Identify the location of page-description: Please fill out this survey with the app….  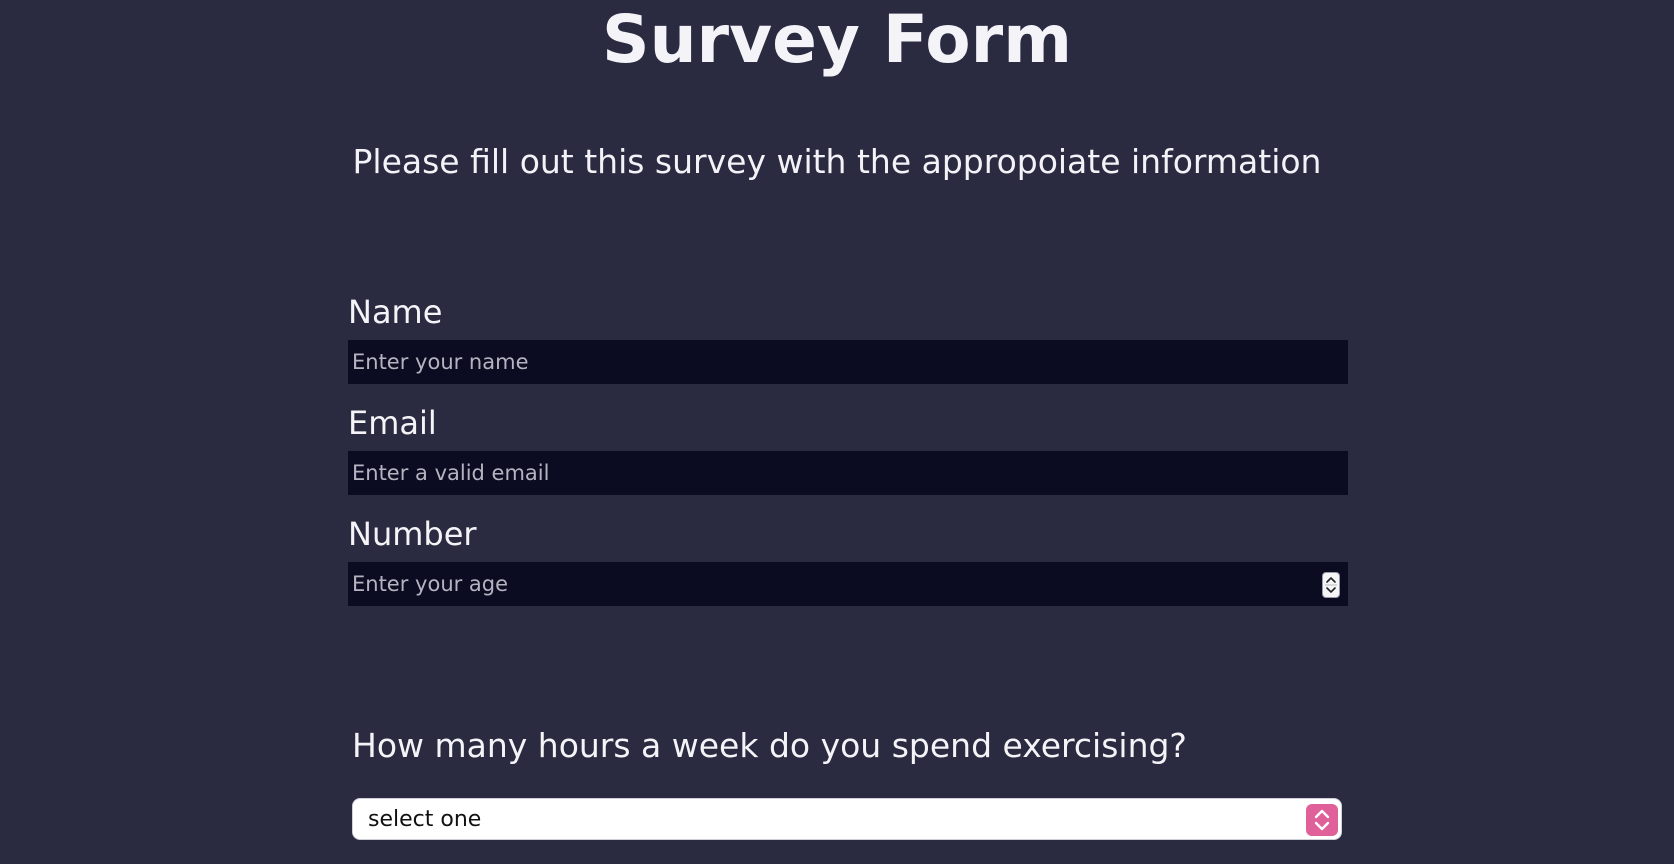
(837, 161).